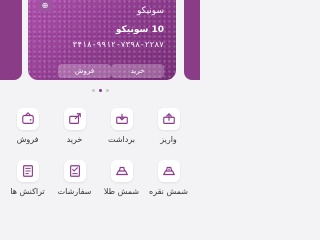 The image size is (320, 240). What do you see at coordinates (45, 6) in the screenshot?
I see `card-badge-icon: ⊕` at bounding box center [45, 6].